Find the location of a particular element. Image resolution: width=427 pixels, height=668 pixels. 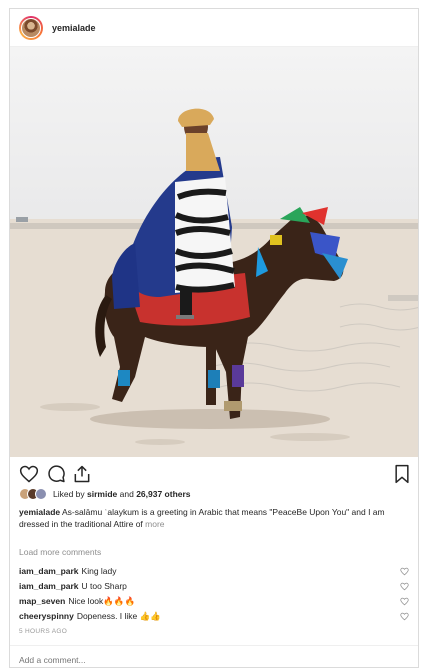

comment-icon is located at coordinates (56, 474).